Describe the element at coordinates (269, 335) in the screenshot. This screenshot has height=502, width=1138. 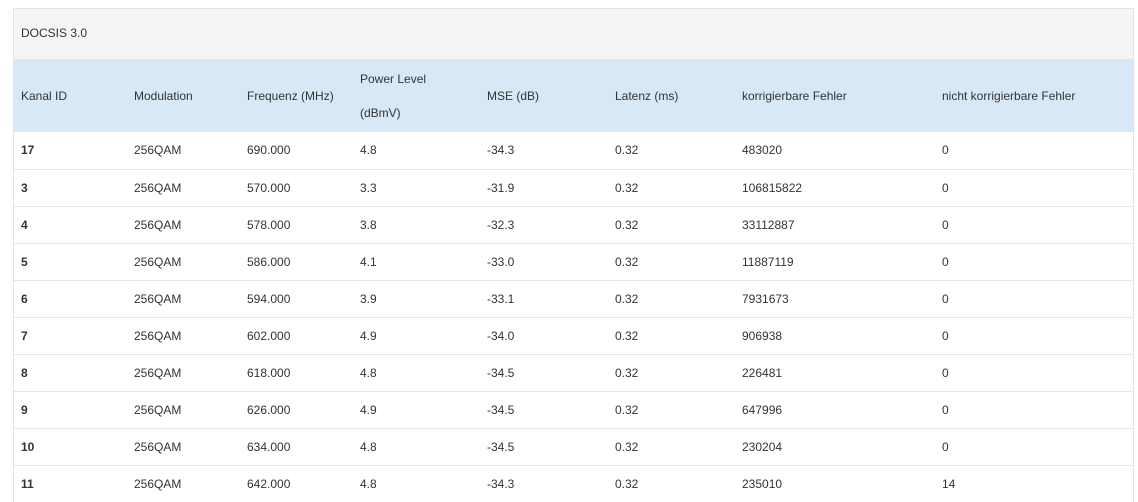
I see `cell-frequenz: 602.000` at that location.